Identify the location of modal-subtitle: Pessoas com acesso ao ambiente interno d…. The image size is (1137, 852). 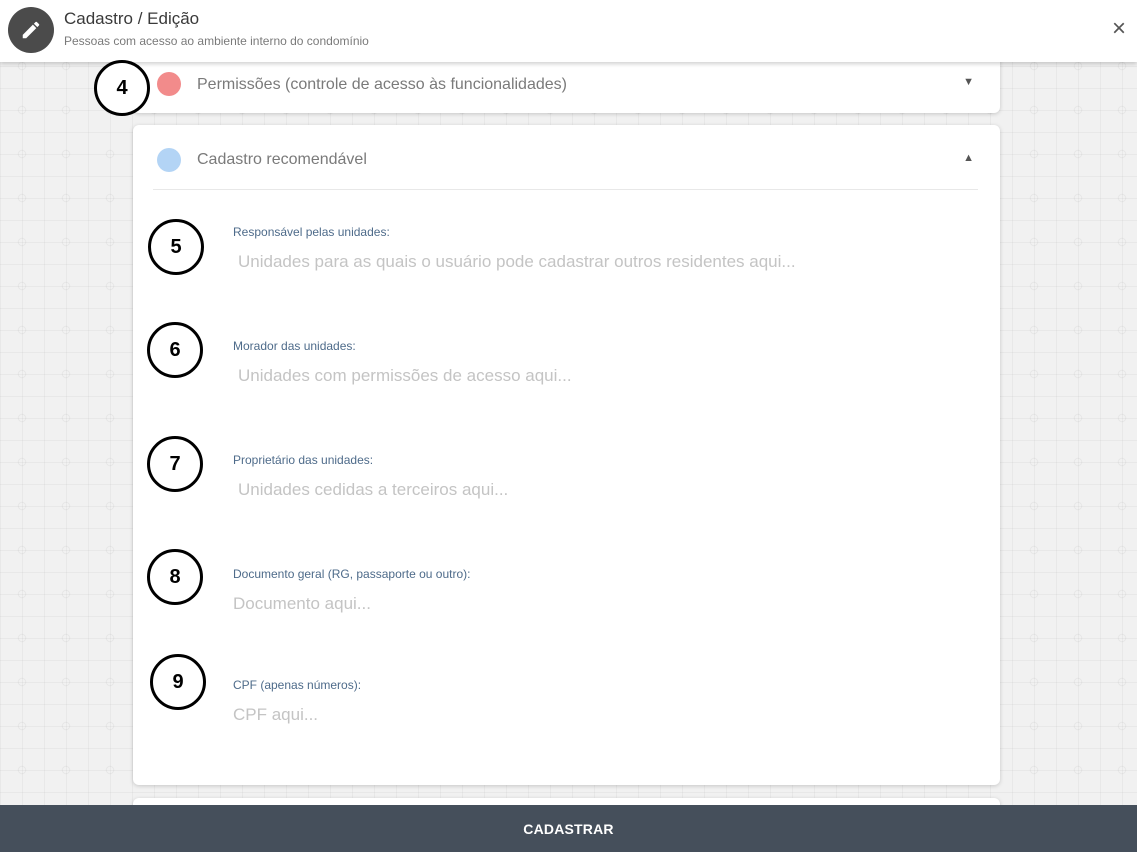
(216, 41).